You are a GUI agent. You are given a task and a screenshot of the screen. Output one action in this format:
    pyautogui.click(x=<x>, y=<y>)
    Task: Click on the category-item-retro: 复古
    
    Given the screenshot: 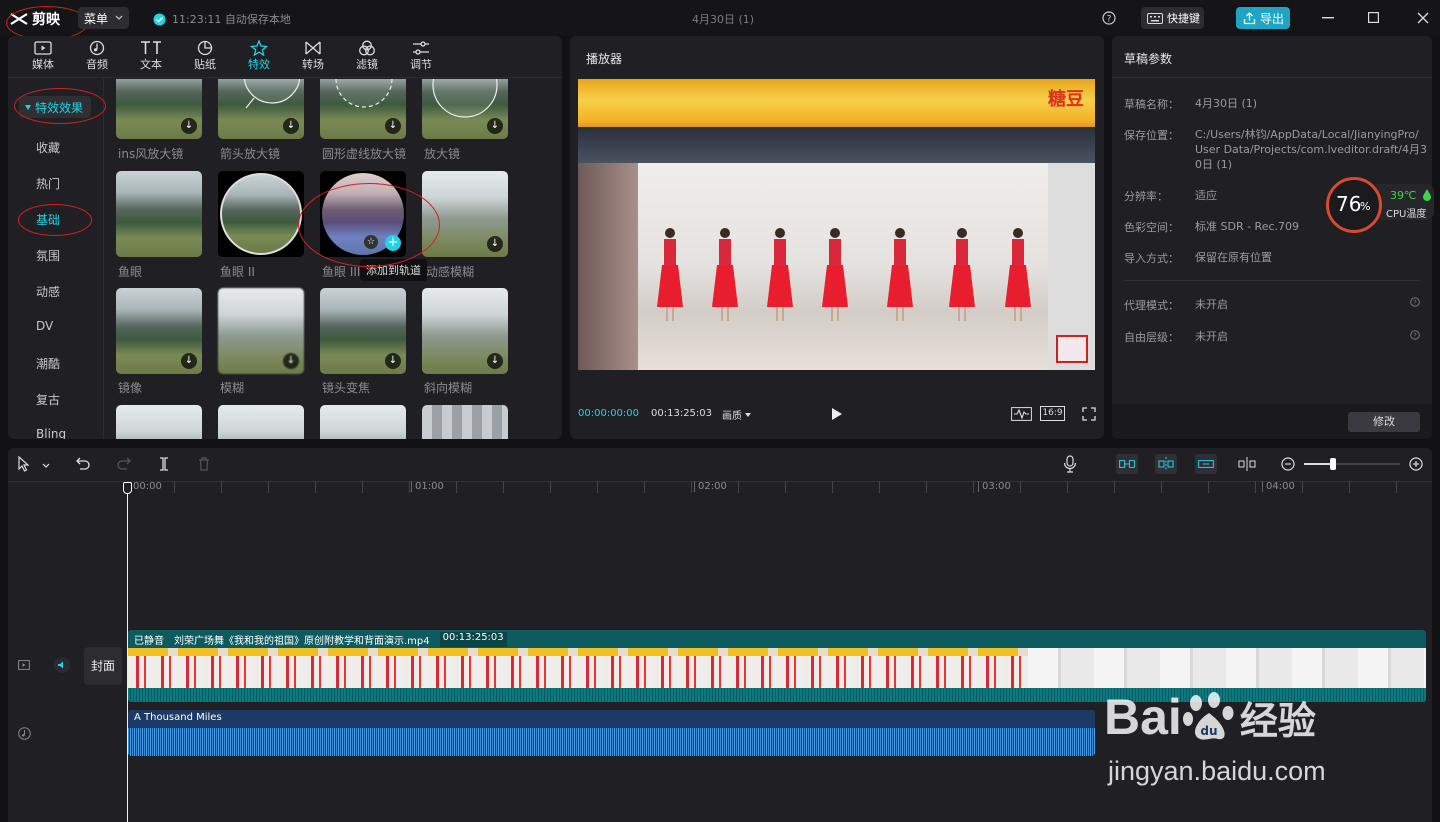 What is the action you would take?
    pyautogui.click(x=48, y=399)
    